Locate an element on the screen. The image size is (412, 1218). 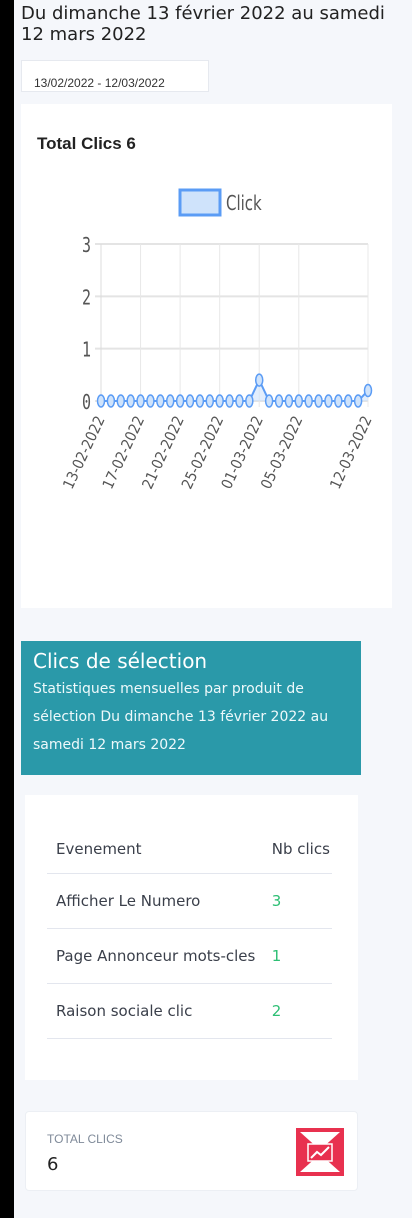
table-row: Page Annonceur mots-cles 1 is located at coordinates (189, 956).